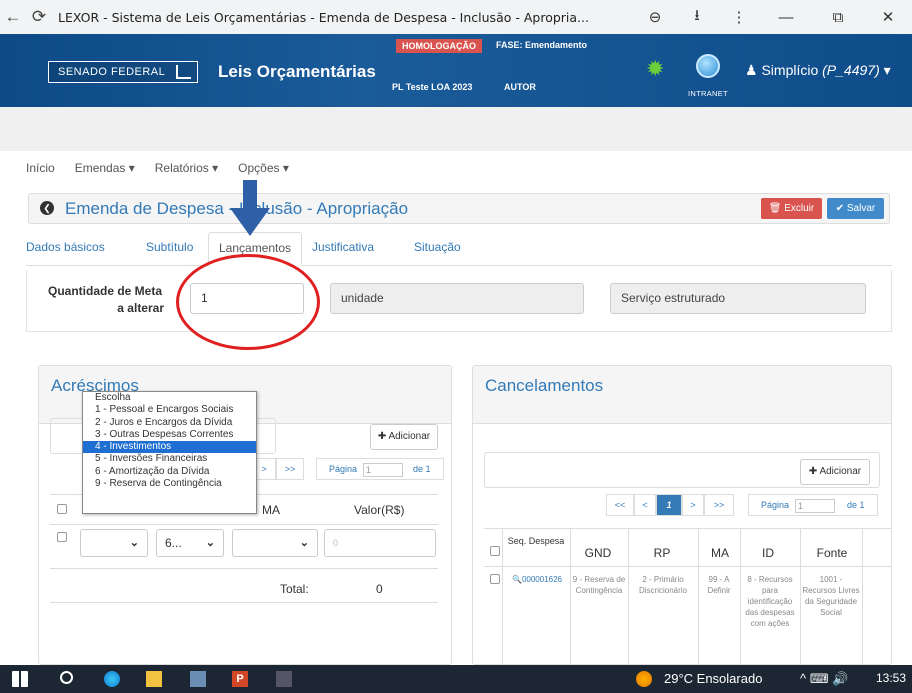  What do you see at coordinates (304, 543) in the screenshot?
I see `chevron-down-icon: ⌄` at bounding box center [304, 543].